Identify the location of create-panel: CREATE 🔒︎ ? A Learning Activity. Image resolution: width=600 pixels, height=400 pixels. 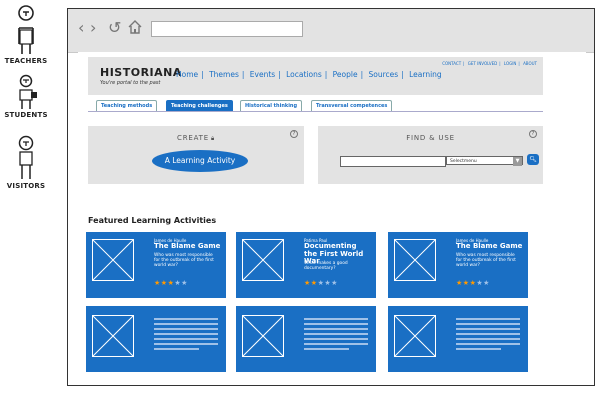
(196, 155).